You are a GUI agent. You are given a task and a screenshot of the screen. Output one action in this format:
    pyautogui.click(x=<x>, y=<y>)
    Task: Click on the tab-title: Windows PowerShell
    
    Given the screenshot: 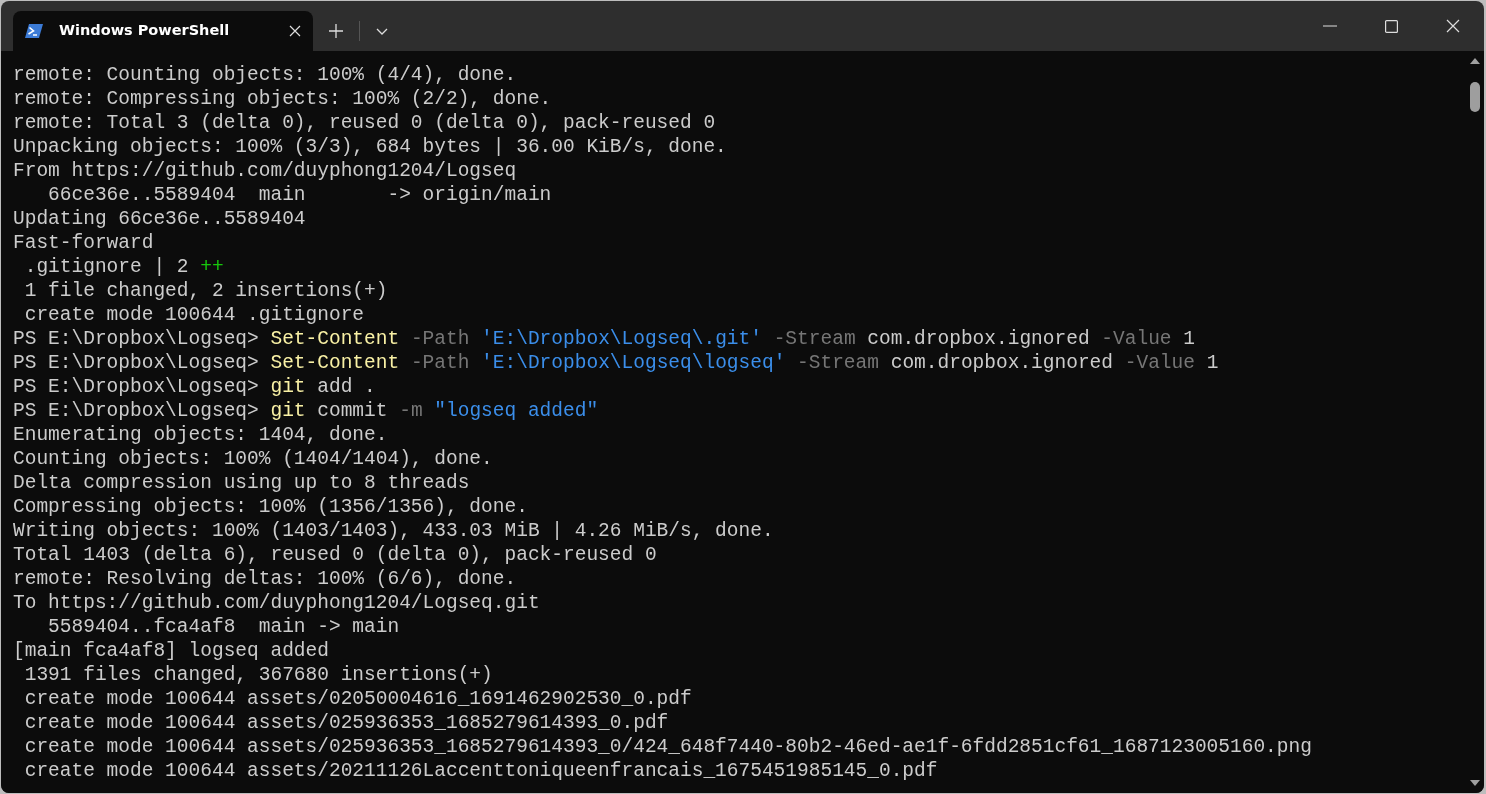 What is the action you would take?
    pyautogui.click(x=145, y=31)
    